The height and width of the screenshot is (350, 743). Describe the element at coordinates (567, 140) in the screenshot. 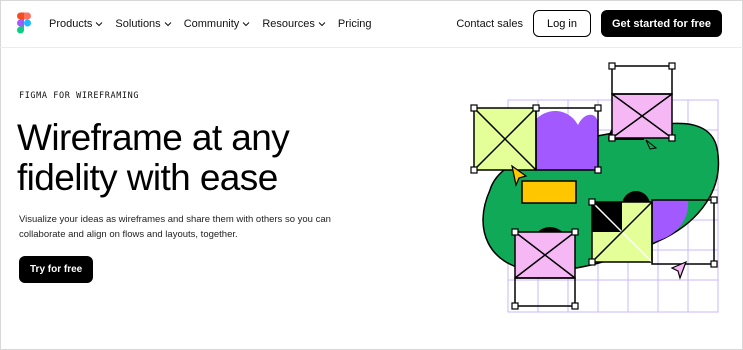

I see `purple-blob-shape` at that location.